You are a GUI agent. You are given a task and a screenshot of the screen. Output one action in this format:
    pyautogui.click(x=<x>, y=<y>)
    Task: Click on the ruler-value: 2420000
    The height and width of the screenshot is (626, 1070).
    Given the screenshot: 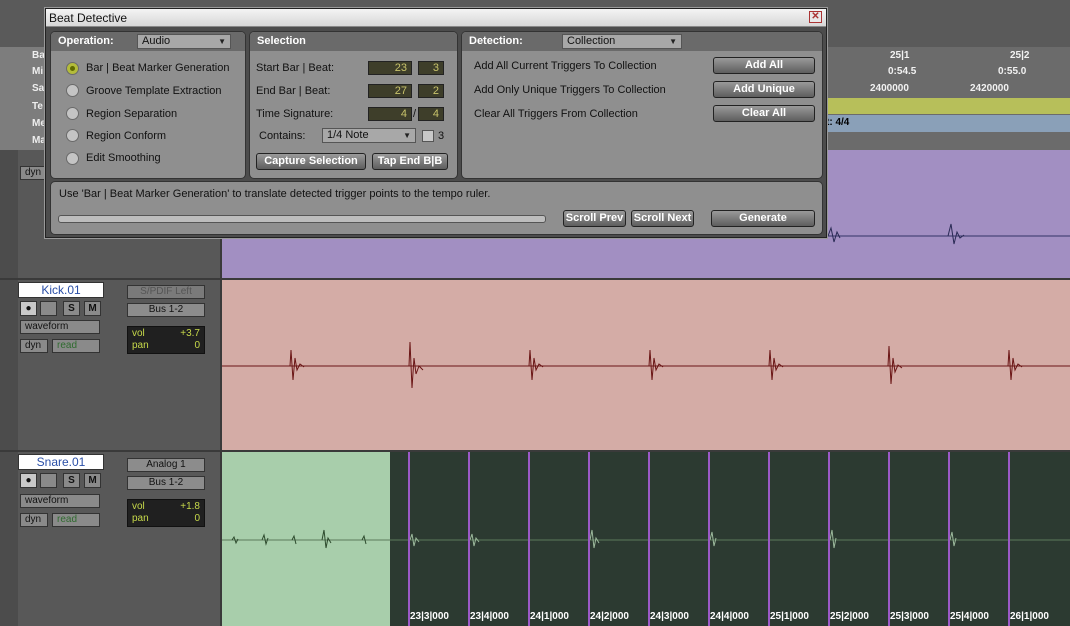 What is the action you would take?
    pyautogui.click(x=989, y=88)
    